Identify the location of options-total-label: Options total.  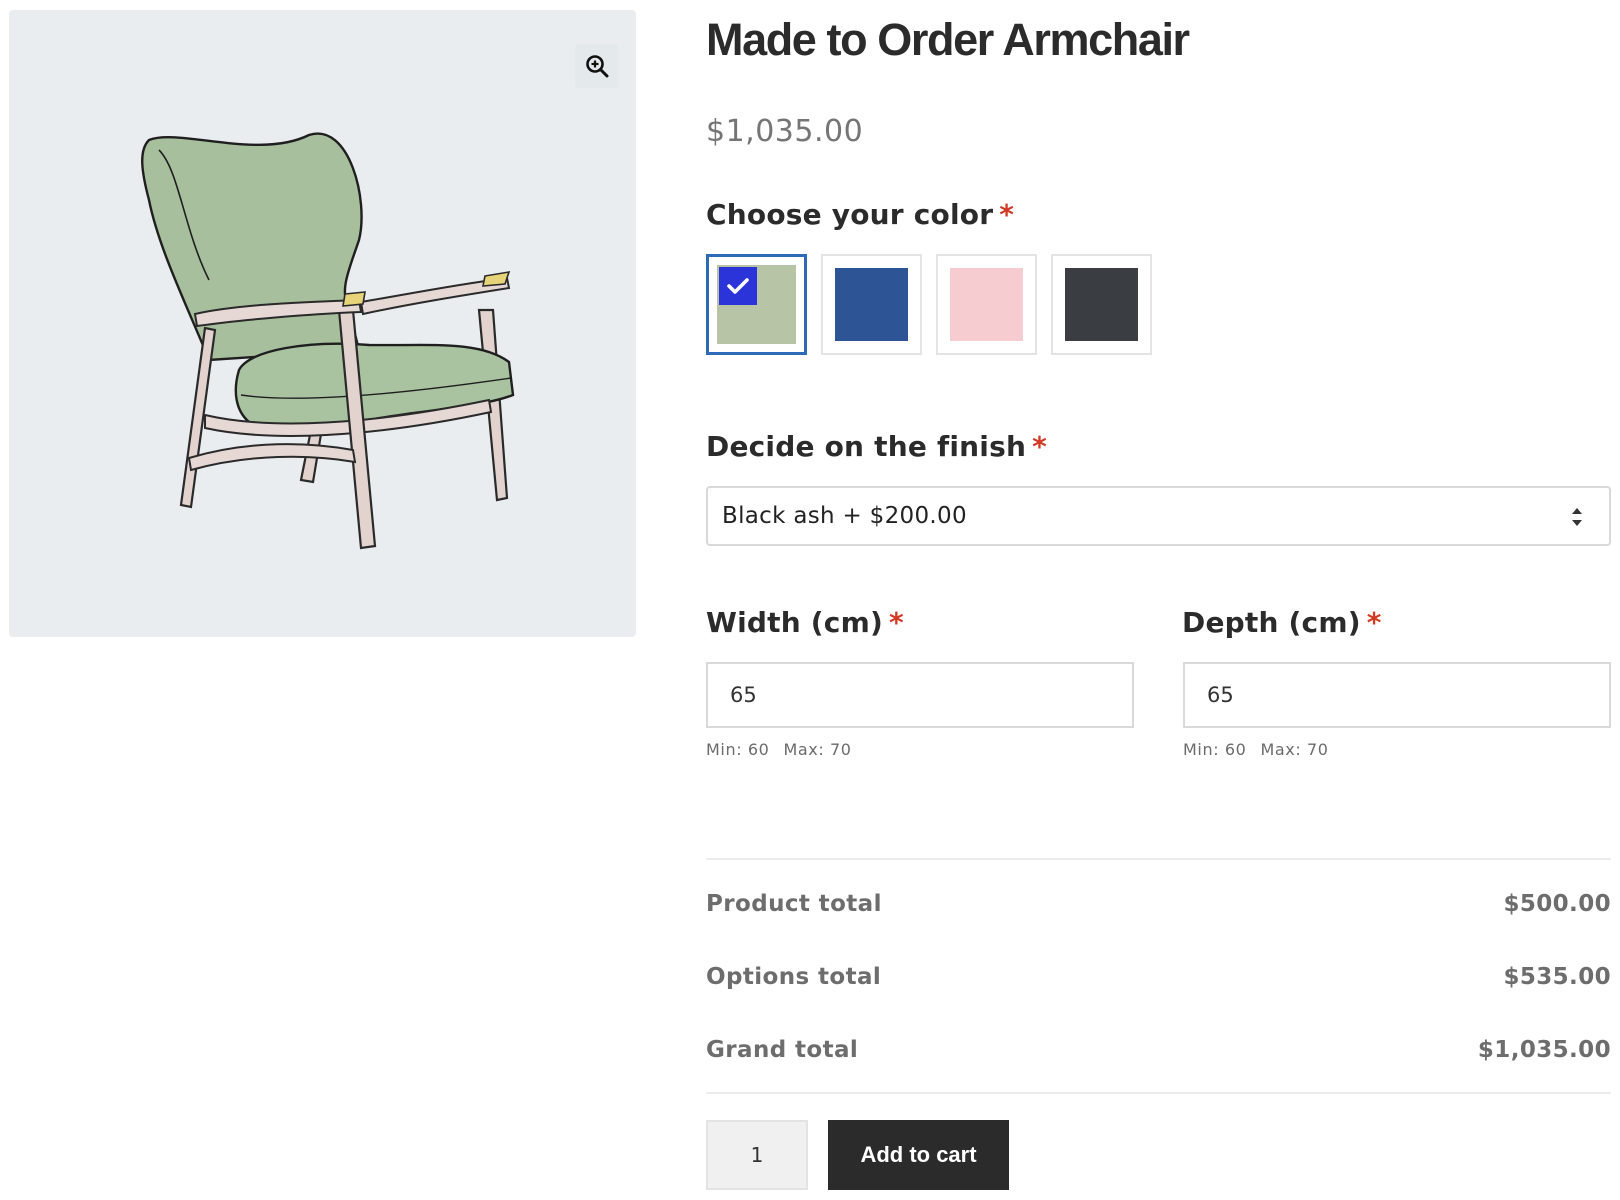
(794, 977).